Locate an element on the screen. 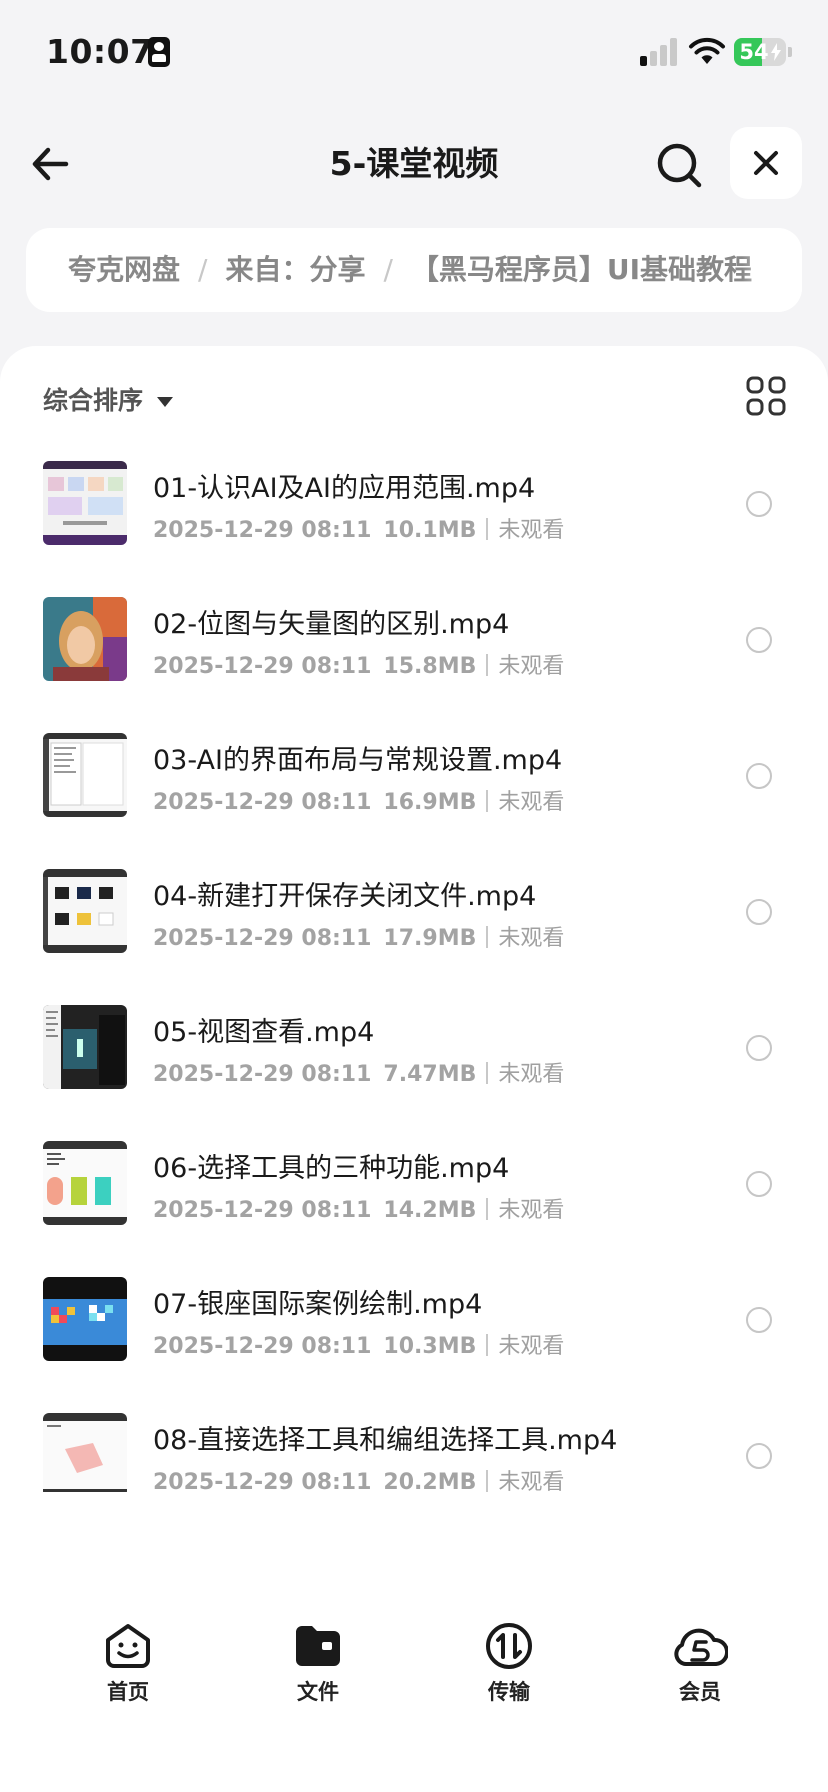  file-name: 02-位图与矢量图的区别.mp4 is located at coordinates (331, 624).